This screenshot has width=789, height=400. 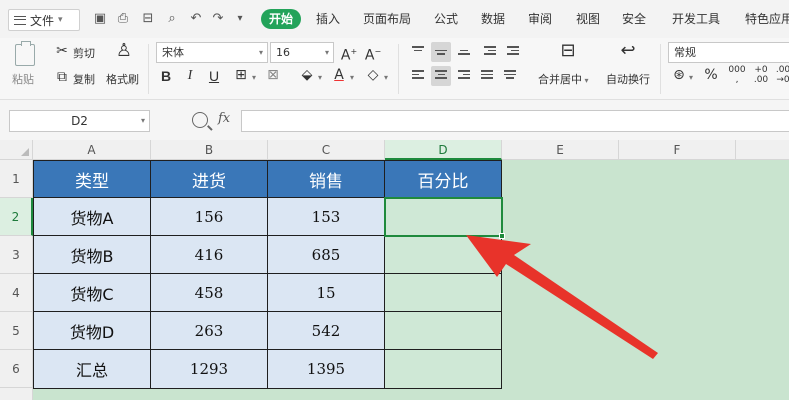 I want to click on export-pdf-icon: ⎙, so click(x=123, y=19).